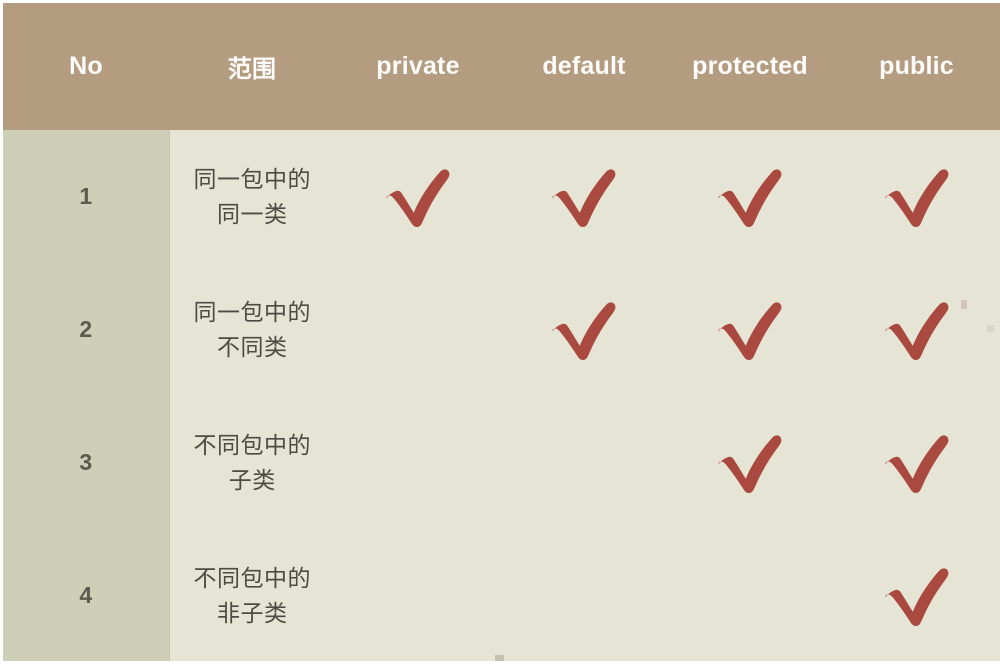  What do you see at coordinates (418, 66) in the screenshot?
I see `column-header-private: private` at bounding box center [418, 66].